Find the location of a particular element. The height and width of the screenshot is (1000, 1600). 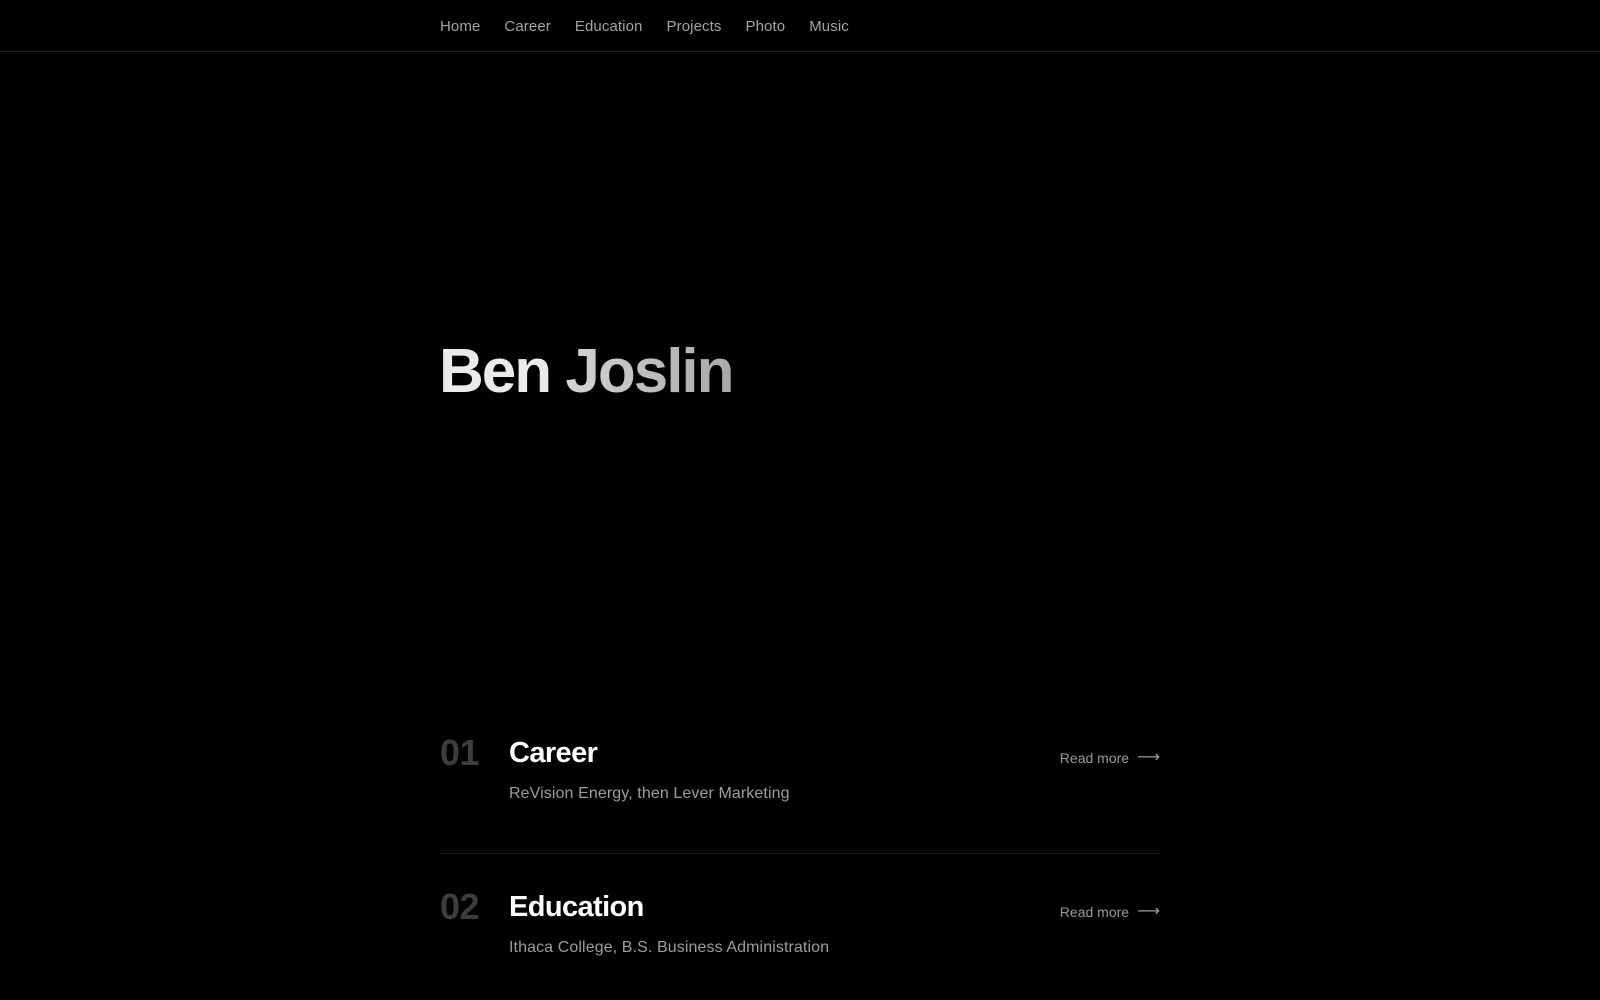

section-title: Education is located at coordinates (576, 907).